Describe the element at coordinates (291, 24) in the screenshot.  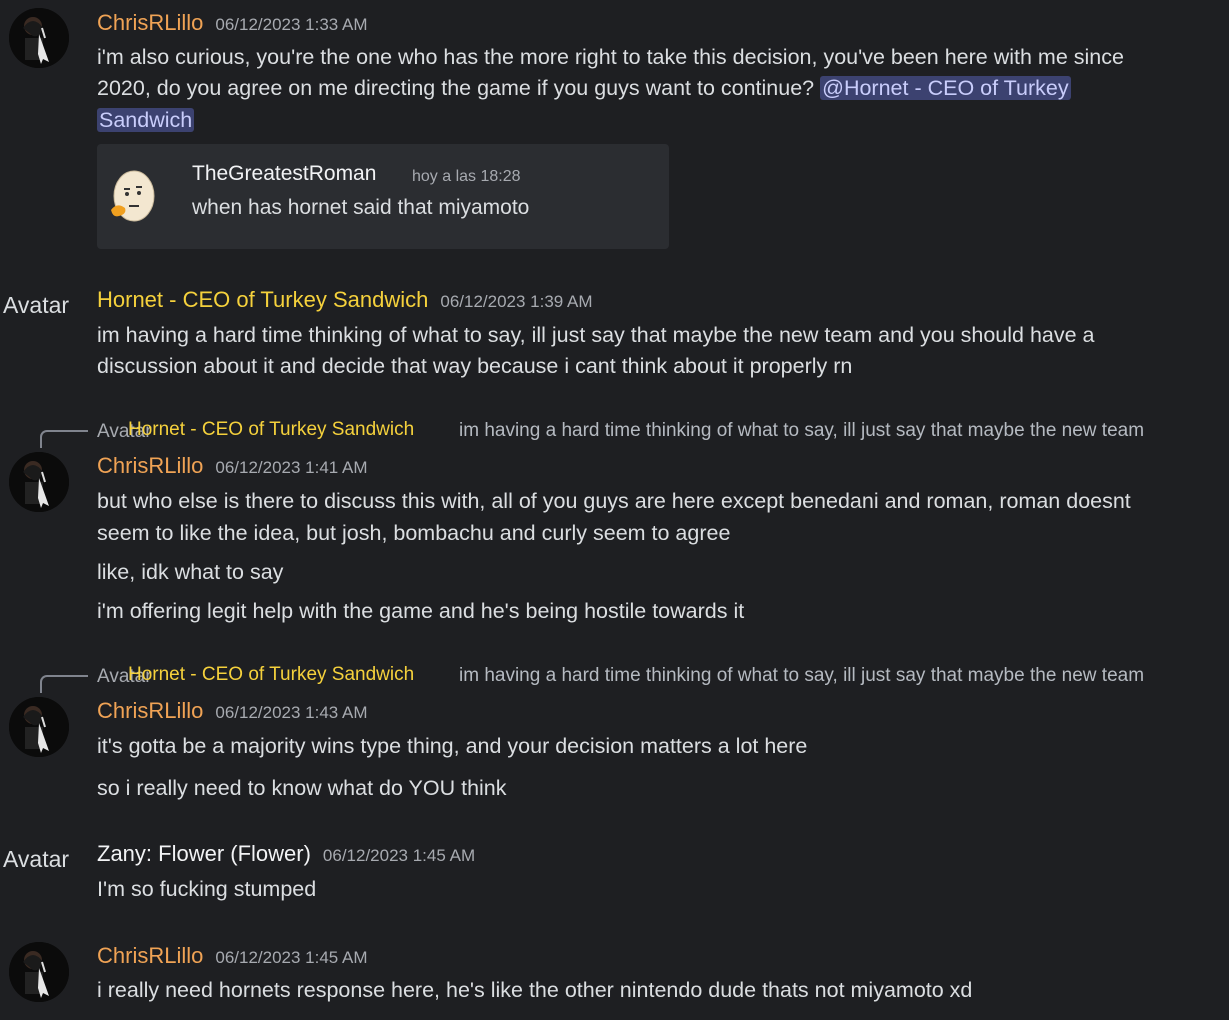
I see `timestamp: 06/12/2023 1:33 AM` at that location.